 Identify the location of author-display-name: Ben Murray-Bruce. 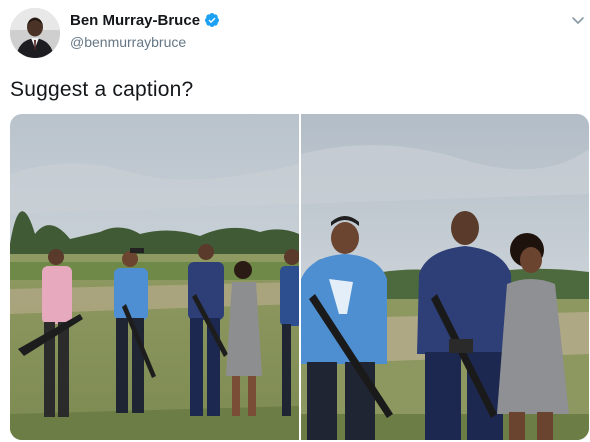
(135, 20).